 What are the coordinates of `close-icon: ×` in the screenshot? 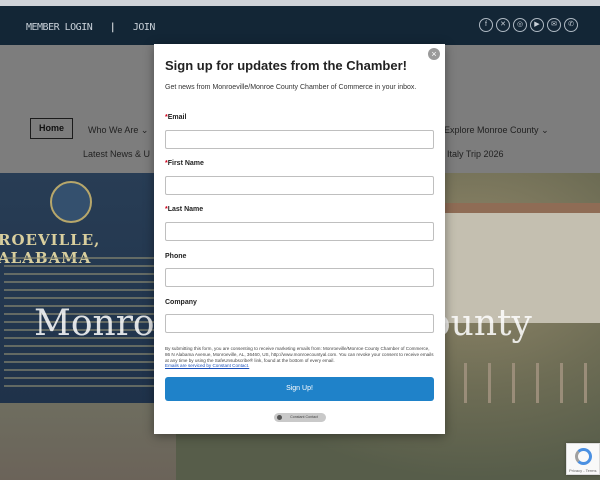 It's located at (434, 54).